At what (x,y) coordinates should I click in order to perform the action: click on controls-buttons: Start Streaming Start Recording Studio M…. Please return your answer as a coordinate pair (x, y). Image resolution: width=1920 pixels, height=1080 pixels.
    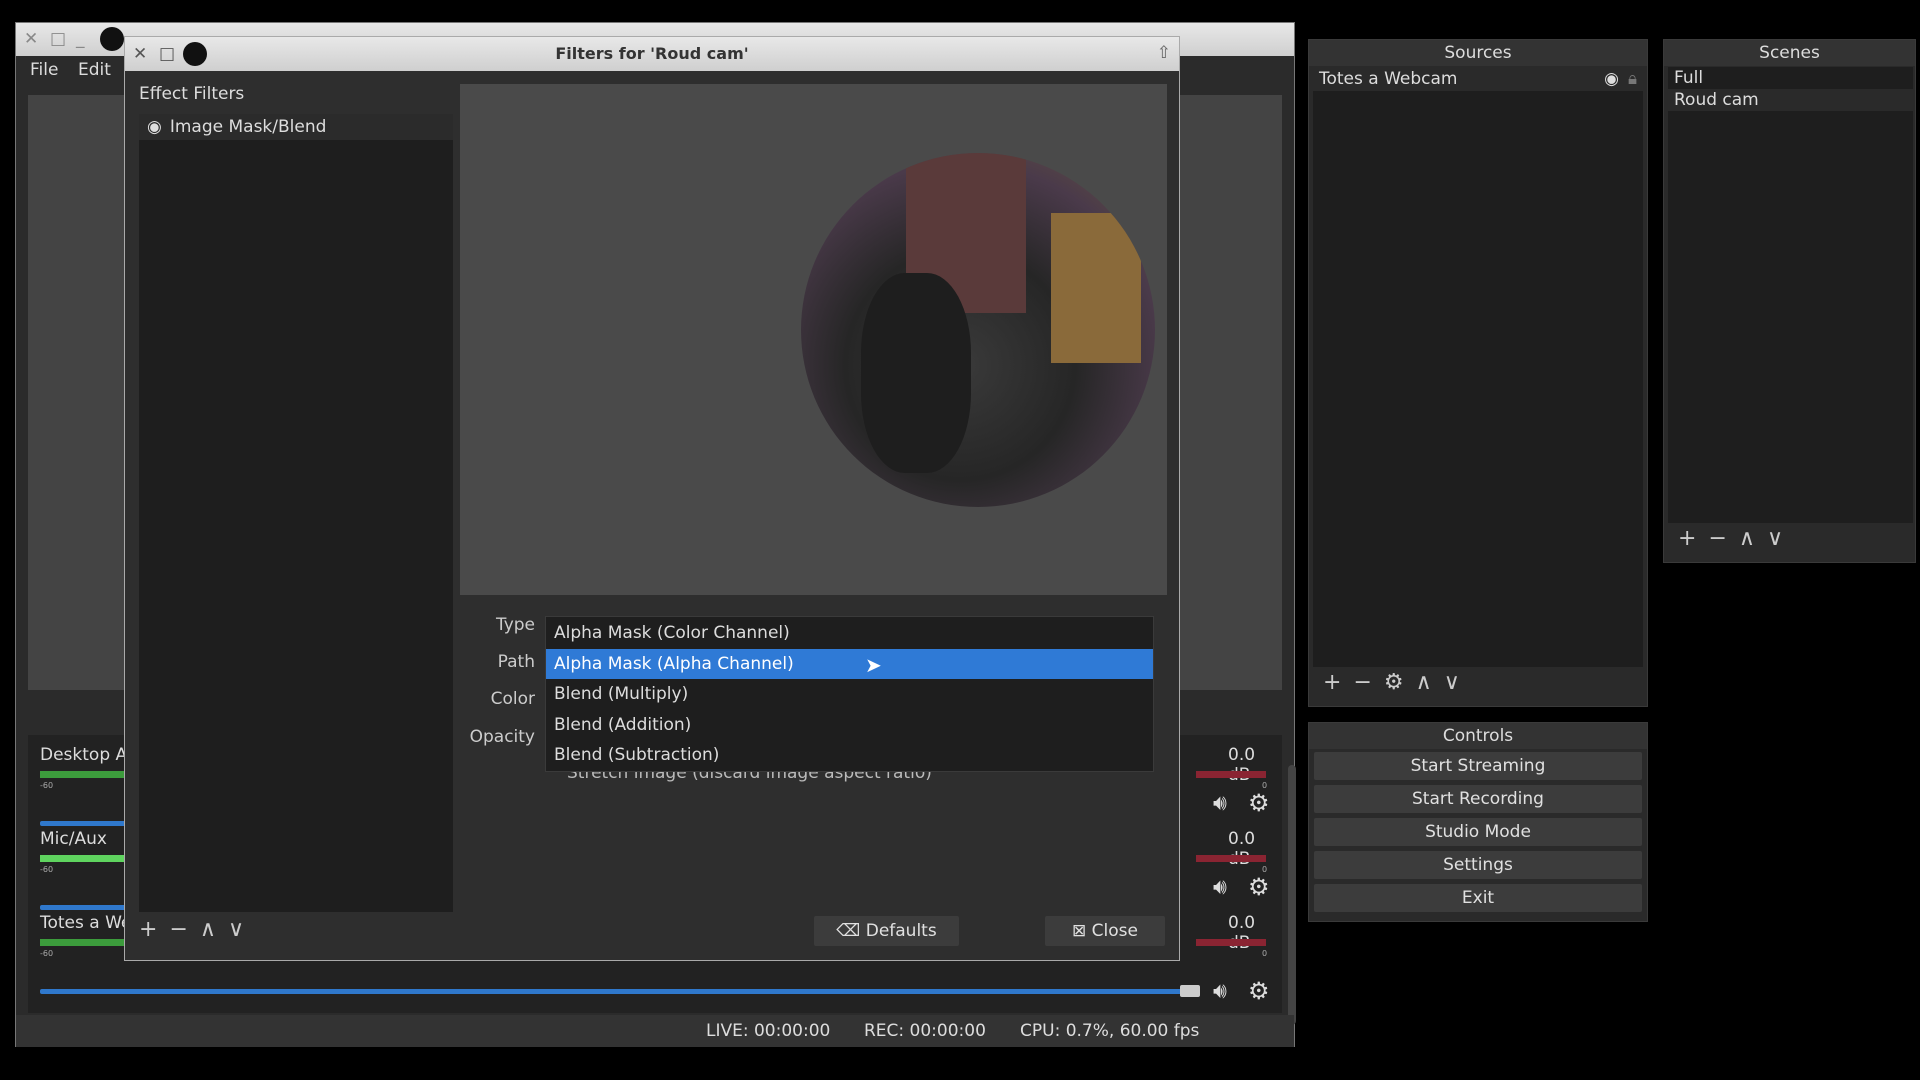
    Looking at the image, I should click on (1478, 832).